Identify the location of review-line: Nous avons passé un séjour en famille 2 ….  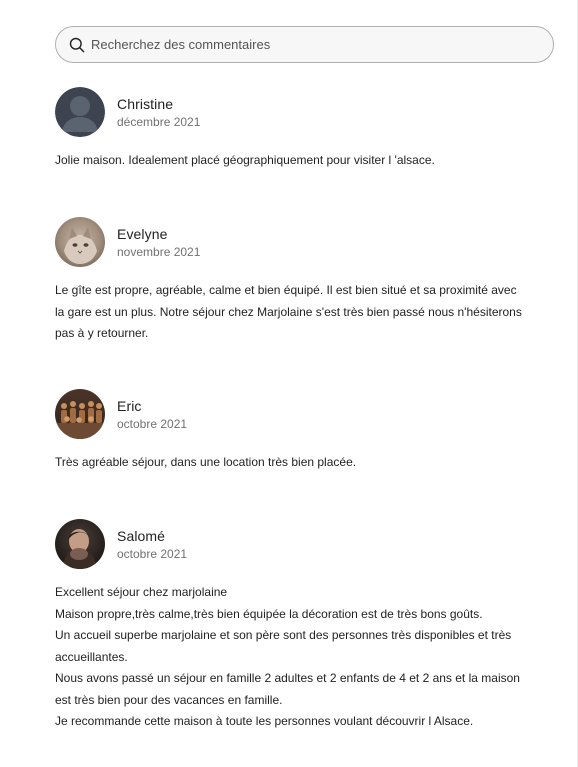
(287, 678).